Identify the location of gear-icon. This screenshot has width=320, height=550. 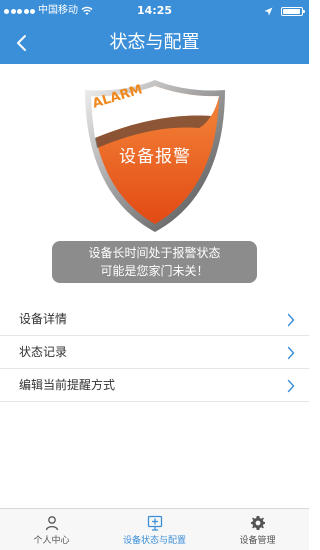
(257, 523).